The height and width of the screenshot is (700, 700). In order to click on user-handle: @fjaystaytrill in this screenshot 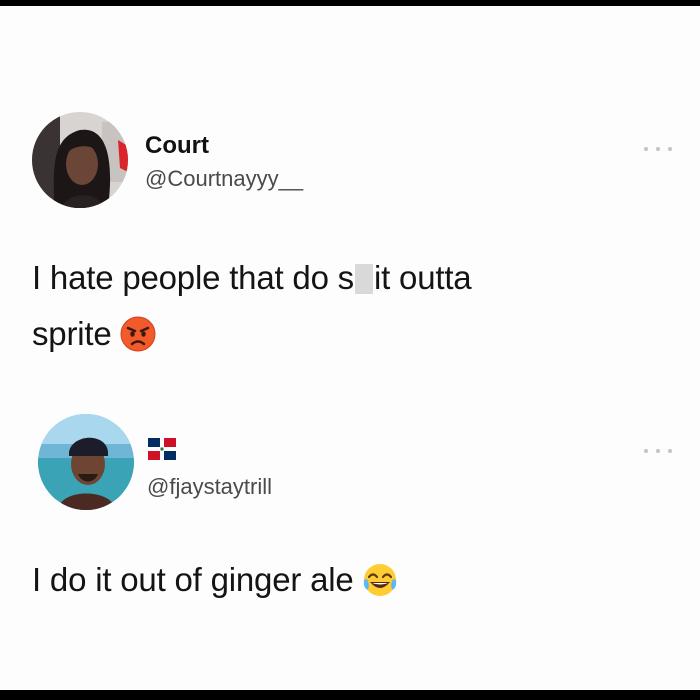, I will do `click(209, 487)`.